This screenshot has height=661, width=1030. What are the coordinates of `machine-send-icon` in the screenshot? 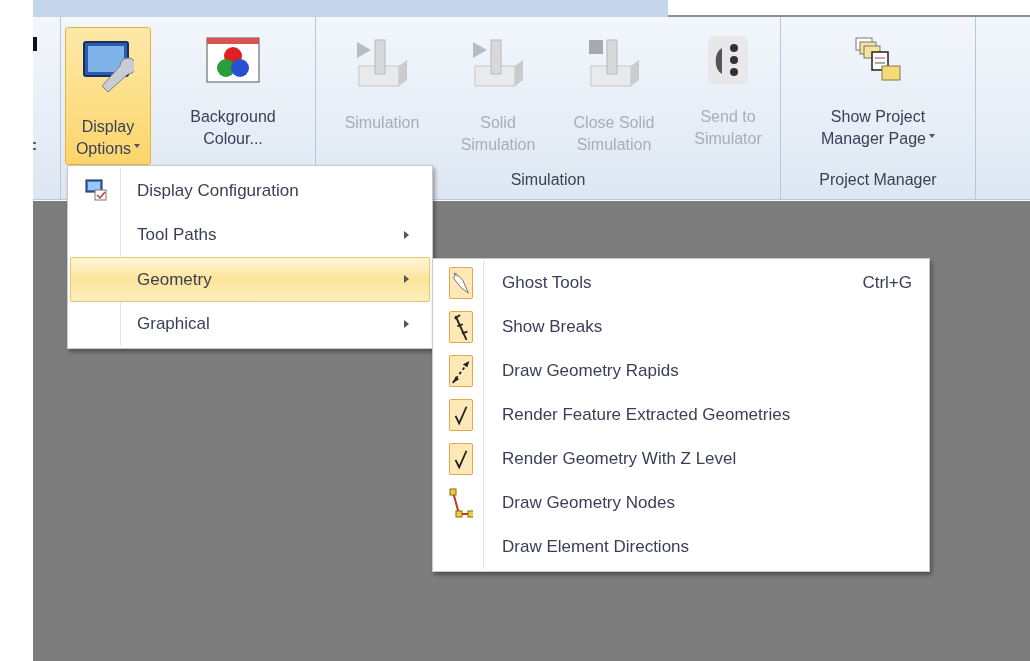 It's located at (728, 60).